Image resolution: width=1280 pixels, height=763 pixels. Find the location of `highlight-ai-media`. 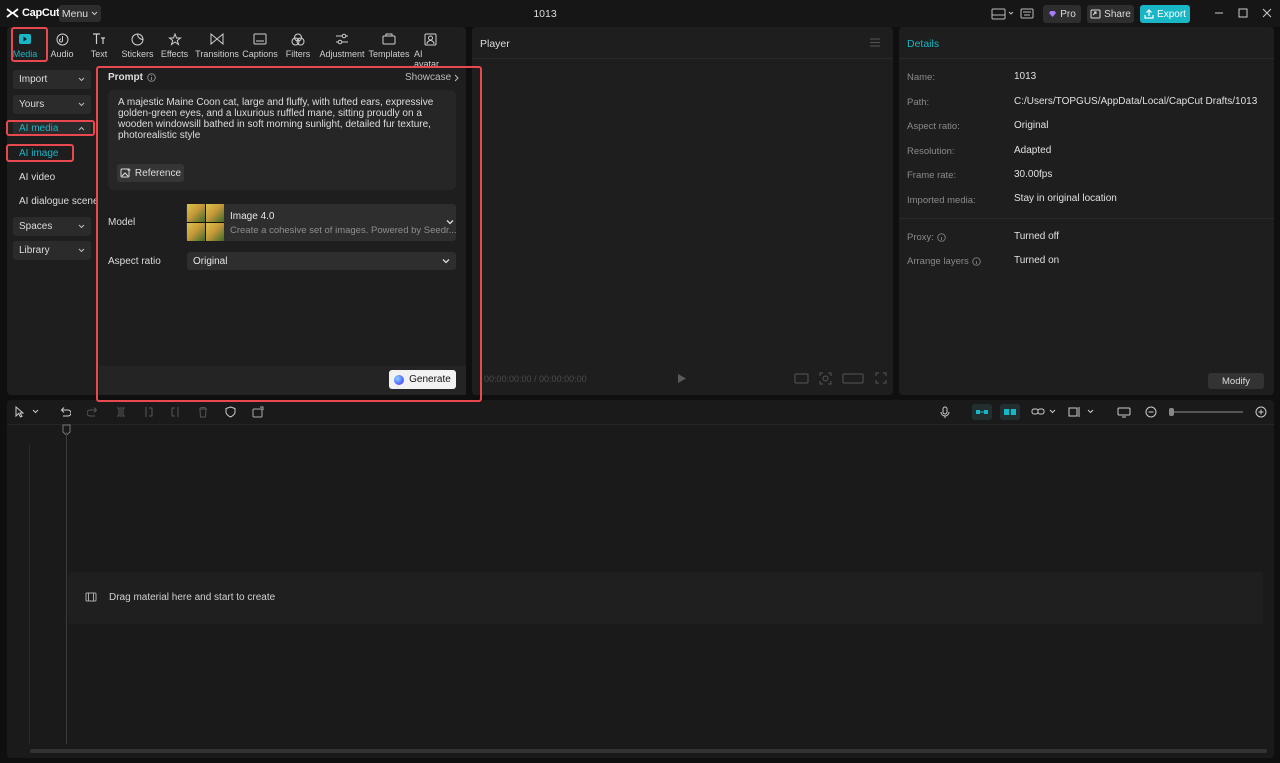

highlight-ai-media is located at coordinates (50, 128).